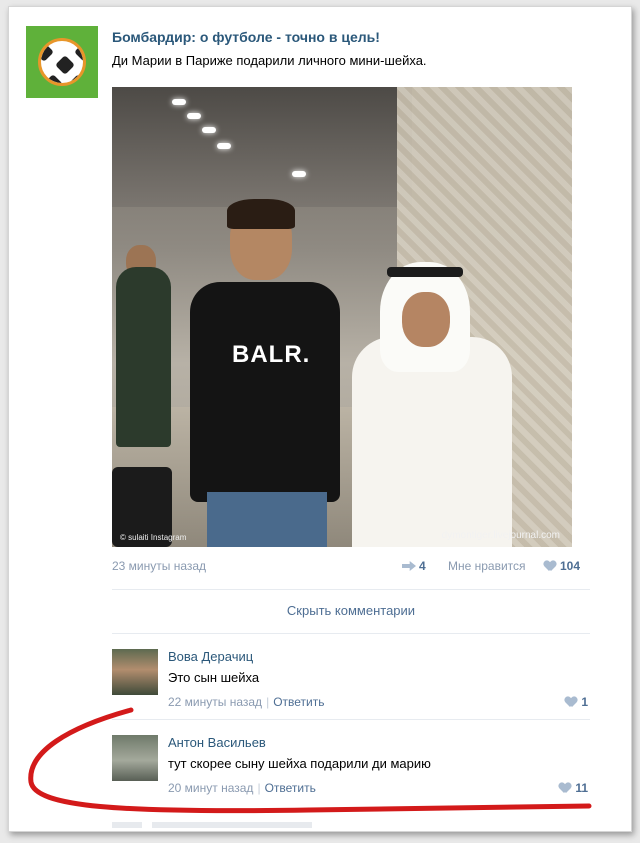 The height and width of the screenshot is (843, 640). What do you see at coordinates (573, 788) in the screenshot?
I see `comment-like-button: 11` at bounding box center [573, 788].